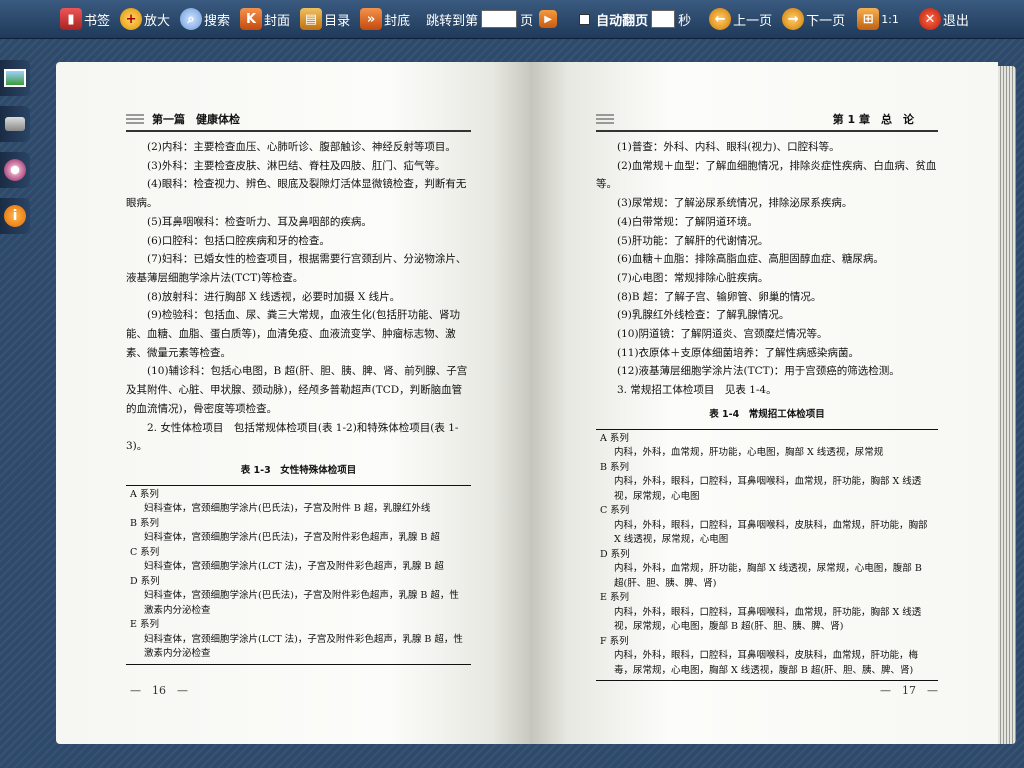 The image size is (1024, 768). Describe the element at coordinates (890, 19) in the screenshot. I see `ratio-label: 1:1` at that location.